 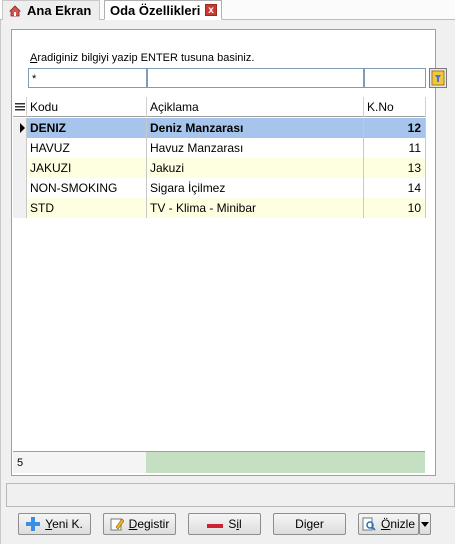 What do you see at coordinates (395, 168) in the screenshot?
I see `cell-no: 13` at bounding box center [395, 168].